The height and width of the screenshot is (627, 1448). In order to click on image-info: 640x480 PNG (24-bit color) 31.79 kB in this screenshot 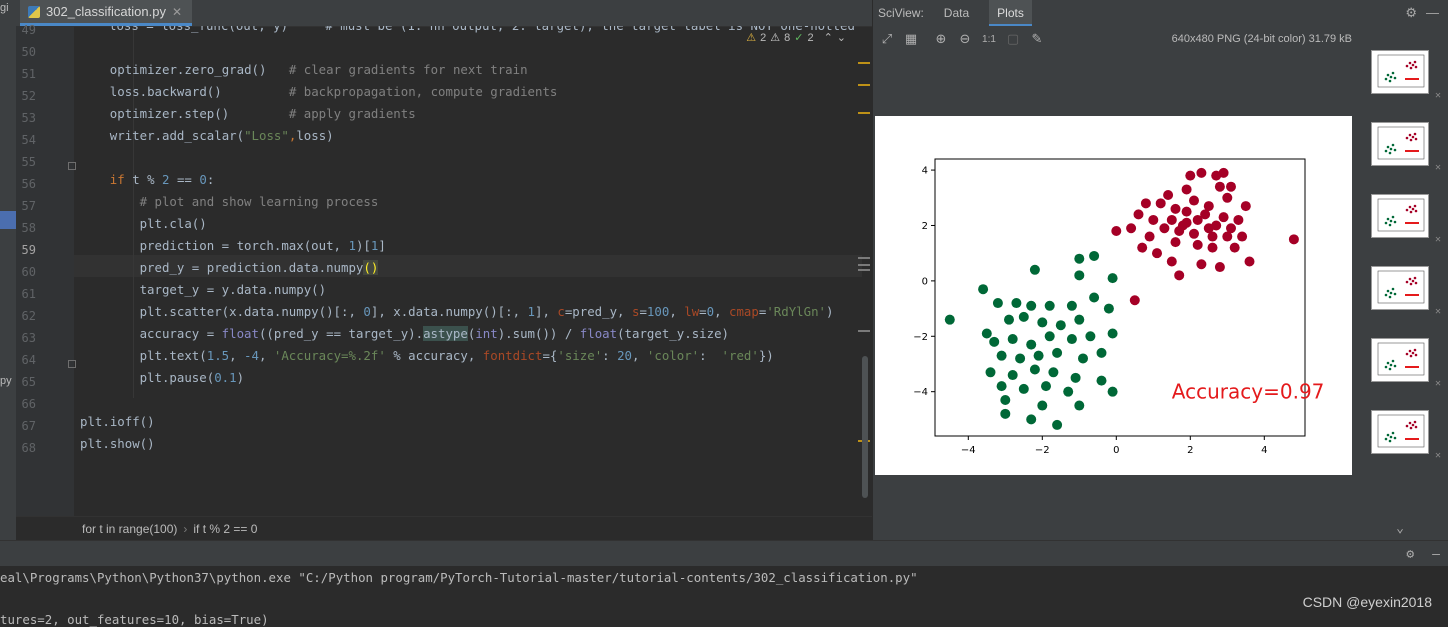, I will do `click(1261, 39)`.